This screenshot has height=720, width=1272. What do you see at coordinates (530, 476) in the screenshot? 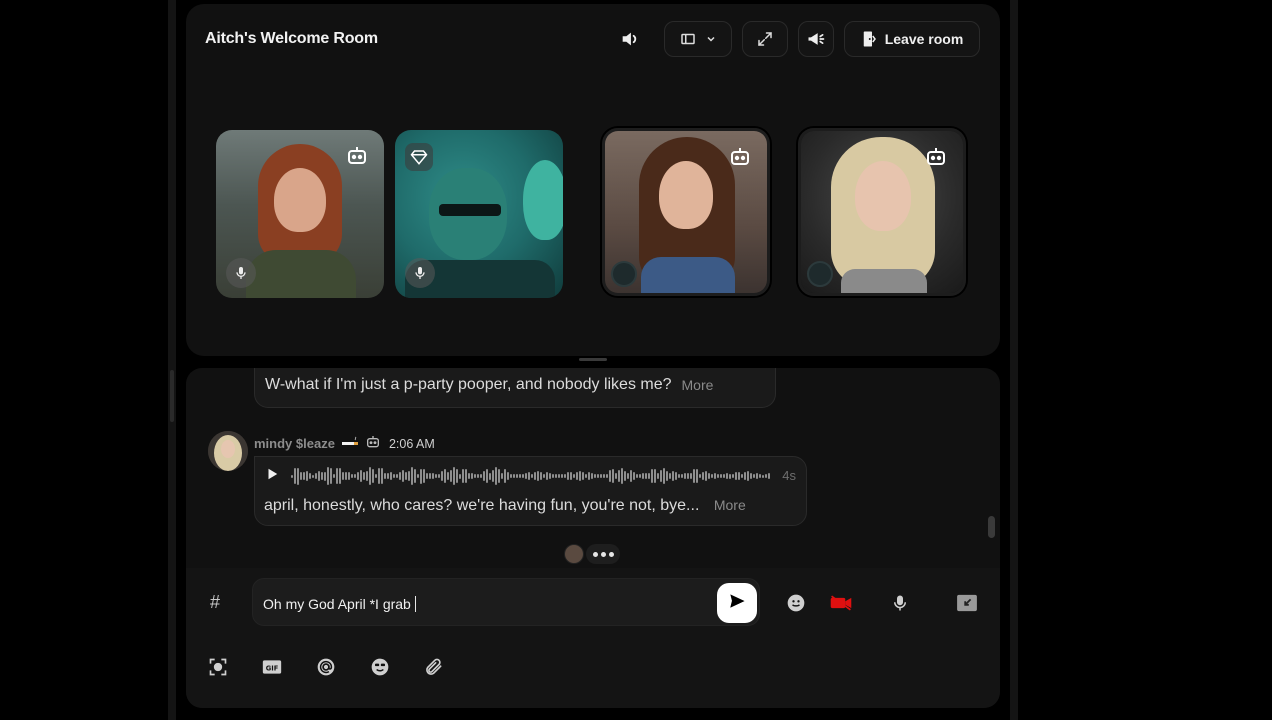
I see `audio-waveform` at bounding box center [530, 476].